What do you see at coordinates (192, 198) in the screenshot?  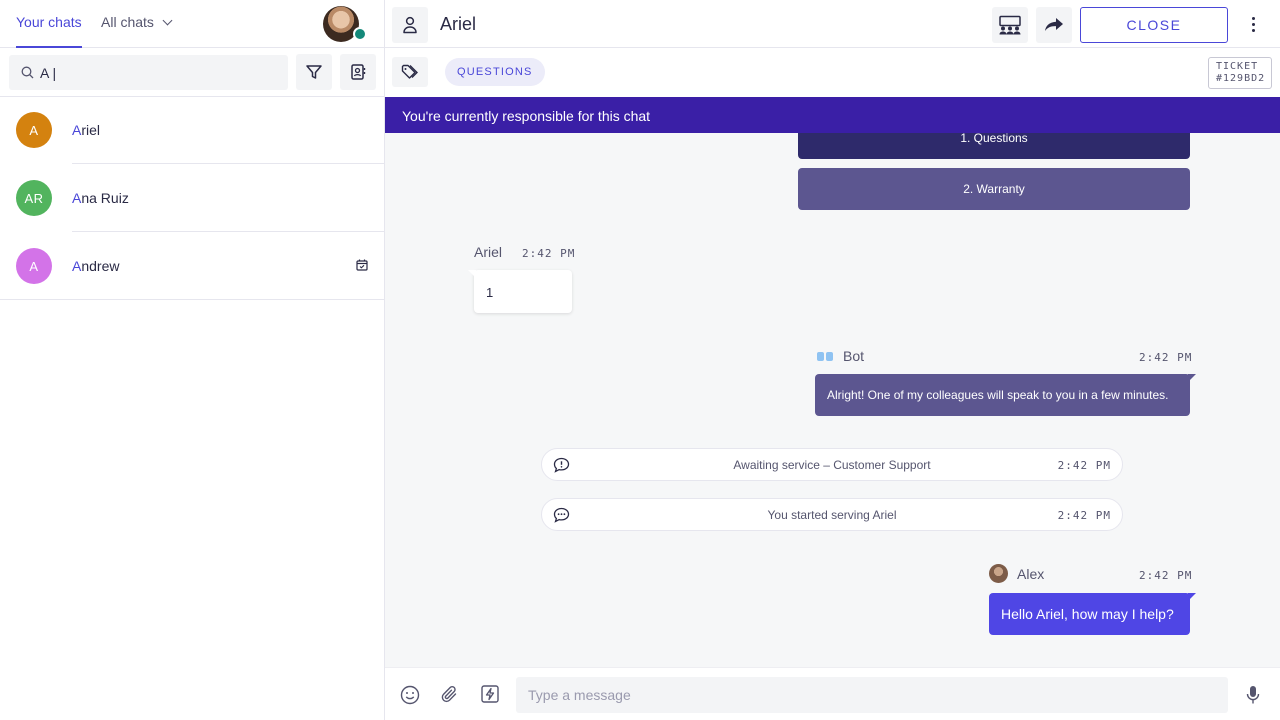 I see `chat-list-item: AR Ana Ruiz` at bounding box center [192, 198].